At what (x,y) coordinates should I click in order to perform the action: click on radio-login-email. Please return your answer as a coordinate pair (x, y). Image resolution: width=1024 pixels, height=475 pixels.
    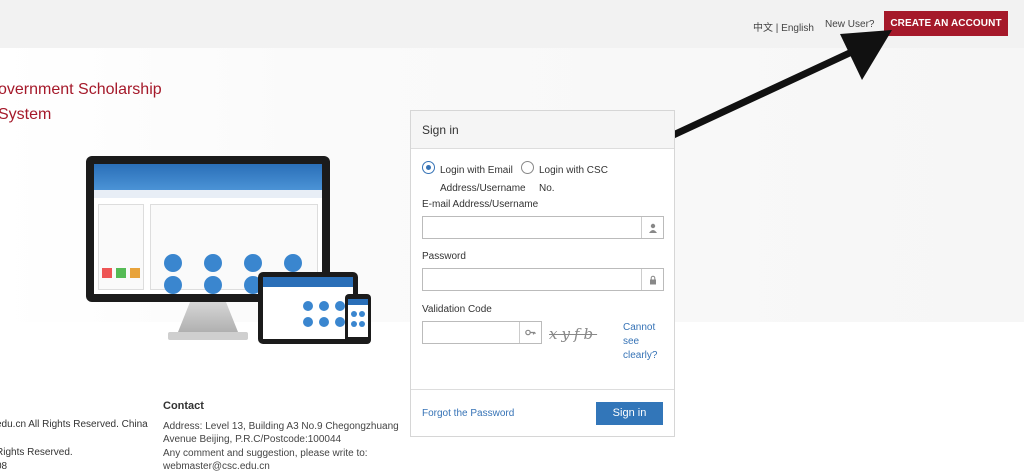
    Looking at the image, I should click on (428, 167).